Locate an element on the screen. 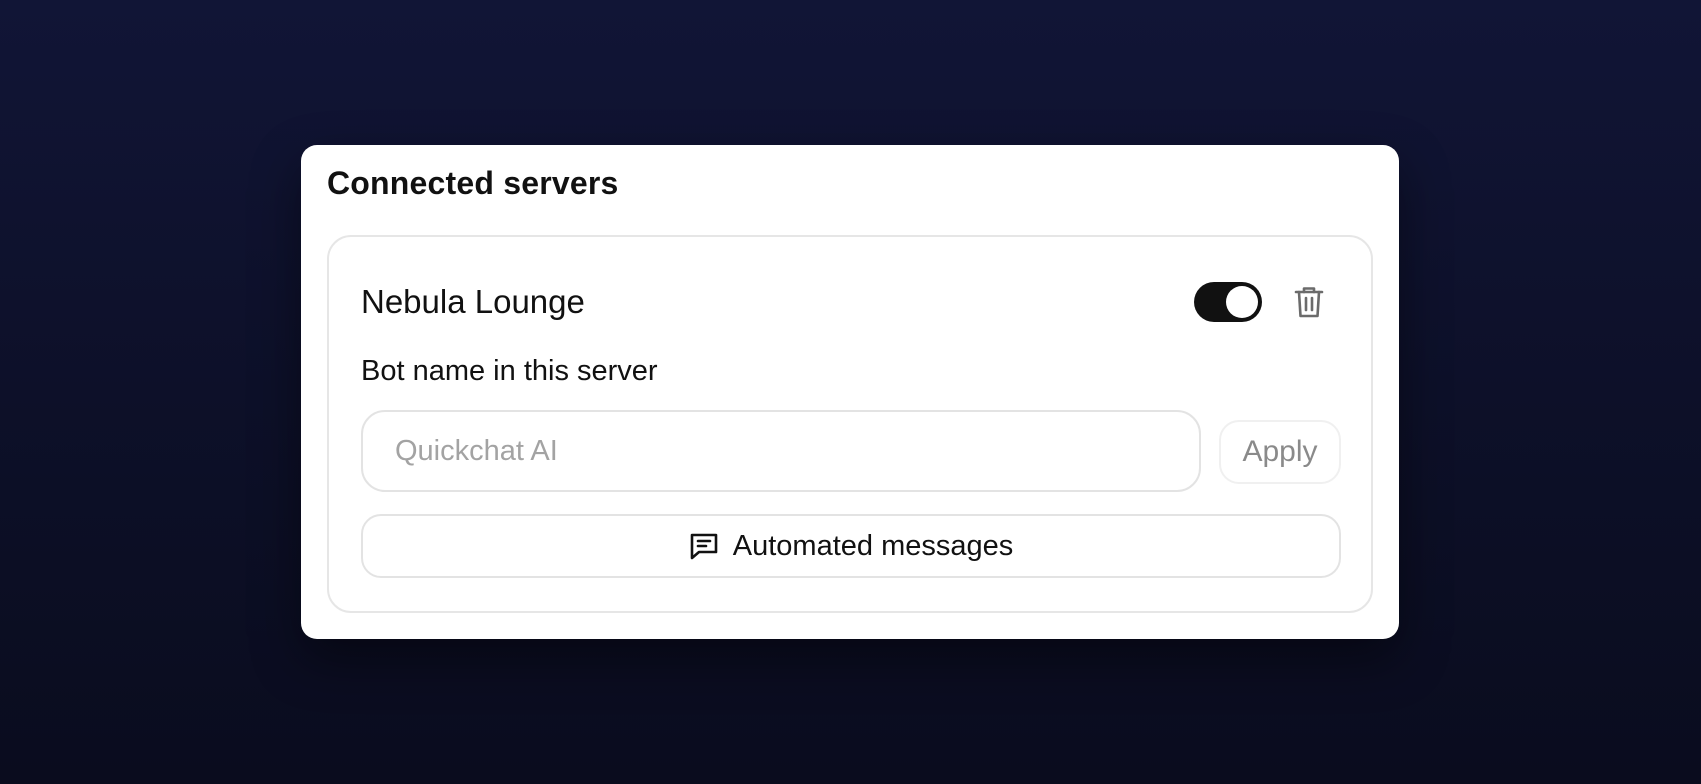  delete-server-button is located at coordinates (1309, 302).